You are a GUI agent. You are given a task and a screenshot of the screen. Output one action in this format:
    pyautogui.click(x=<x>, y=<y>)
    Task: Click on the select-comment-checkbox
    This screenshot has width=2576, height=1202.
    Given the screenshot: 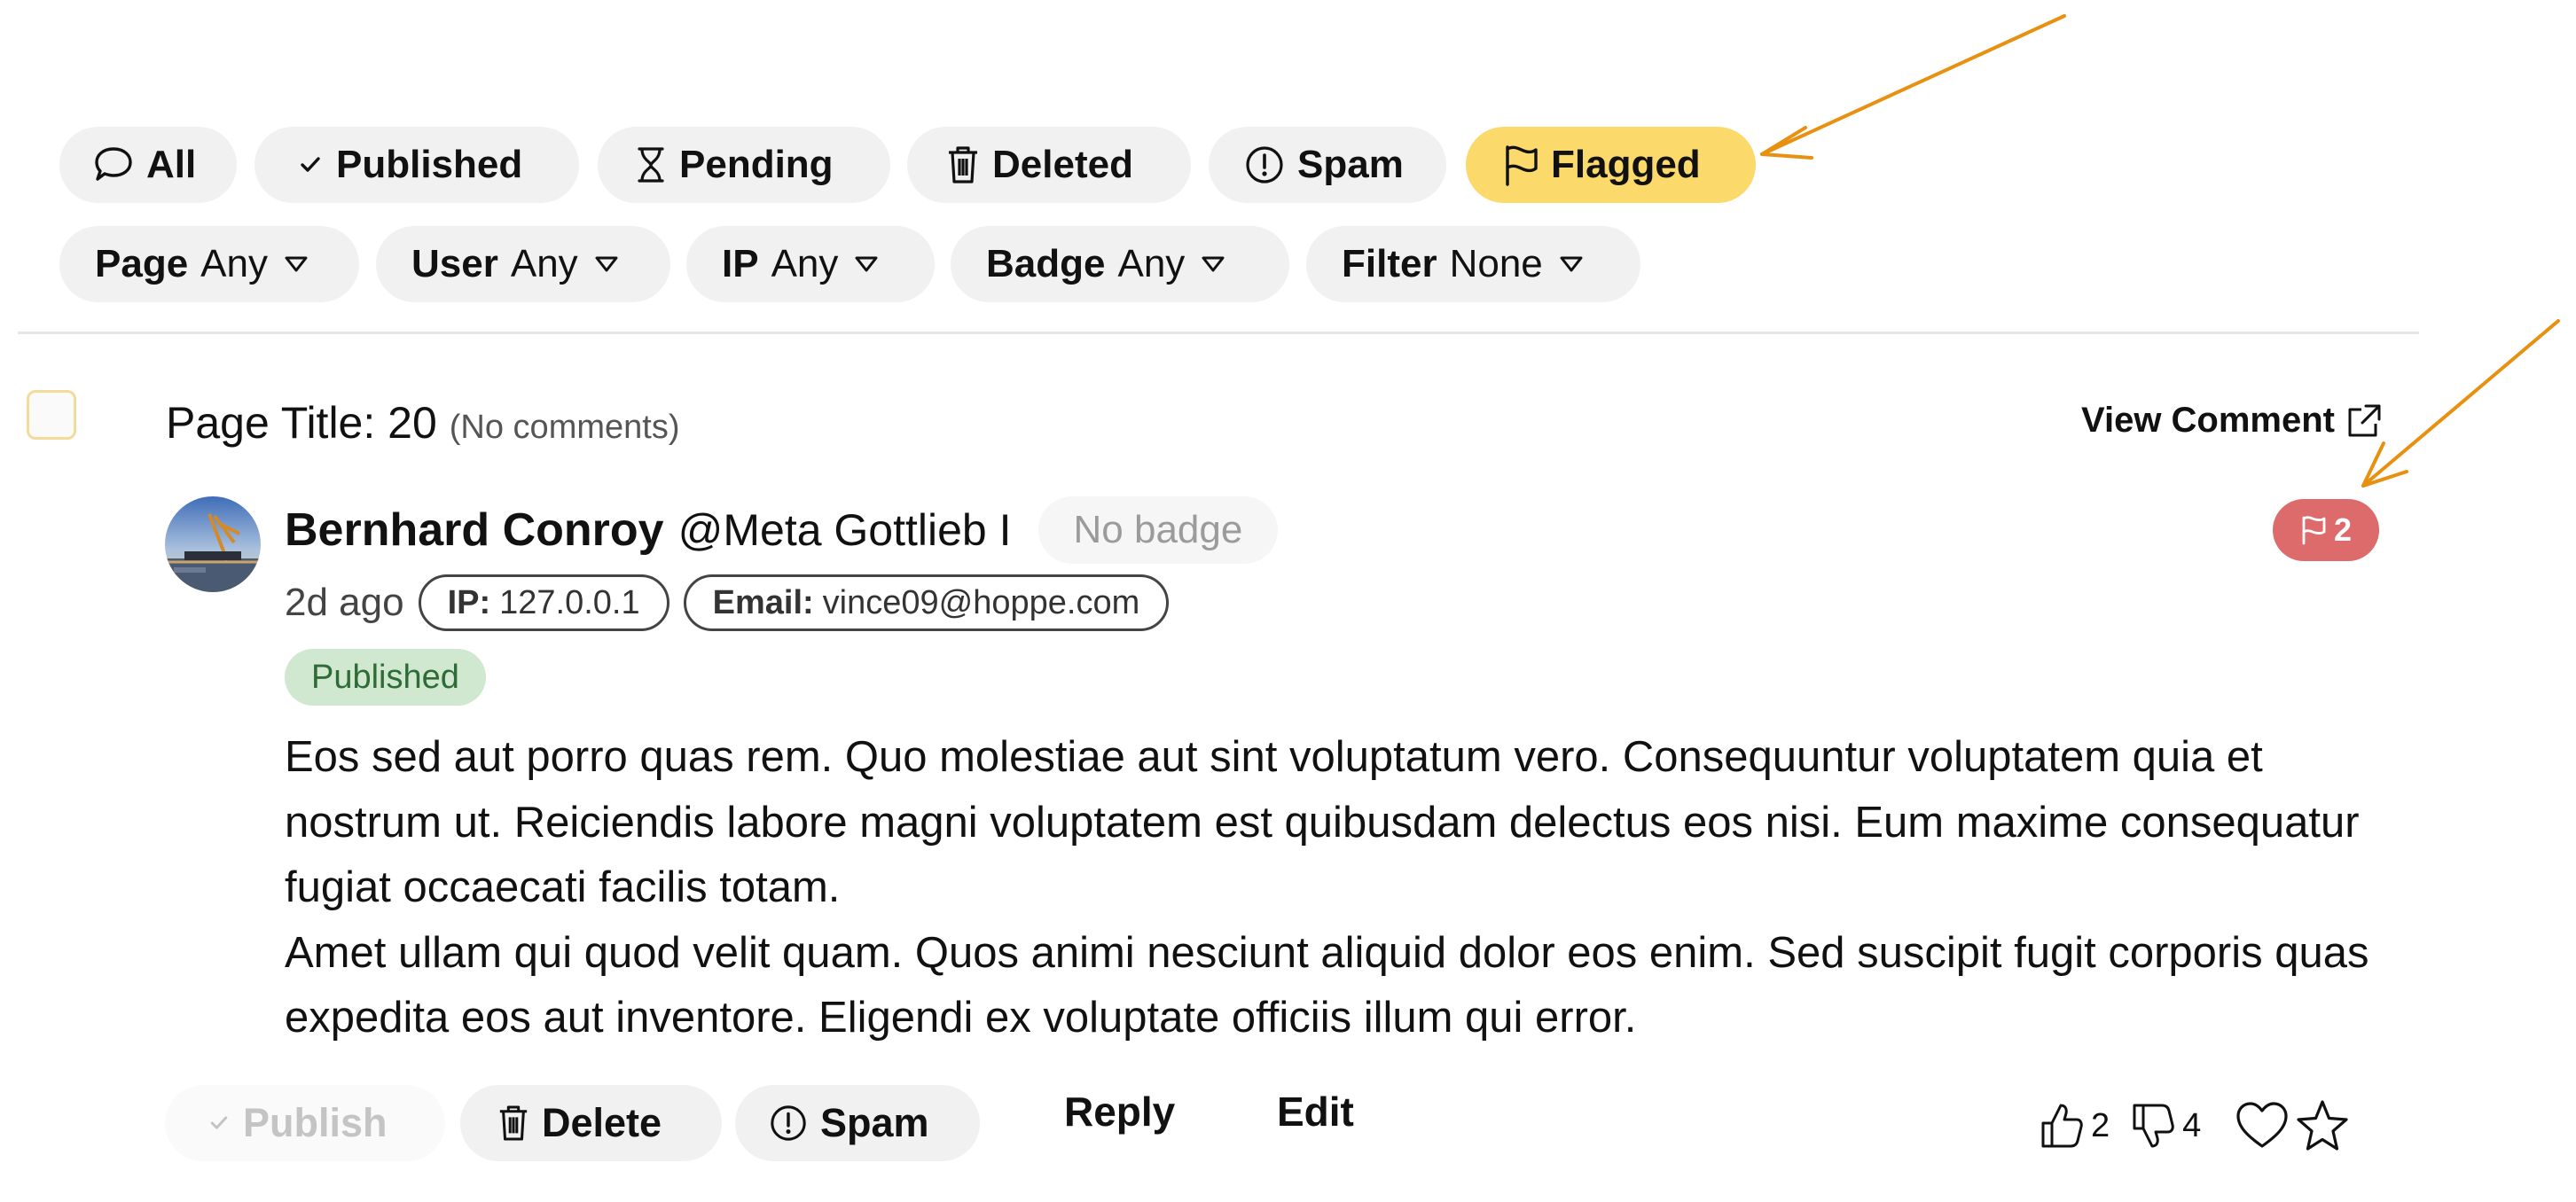 What is the action you would take?
    pyautogui.click(x=51, y=415)
    